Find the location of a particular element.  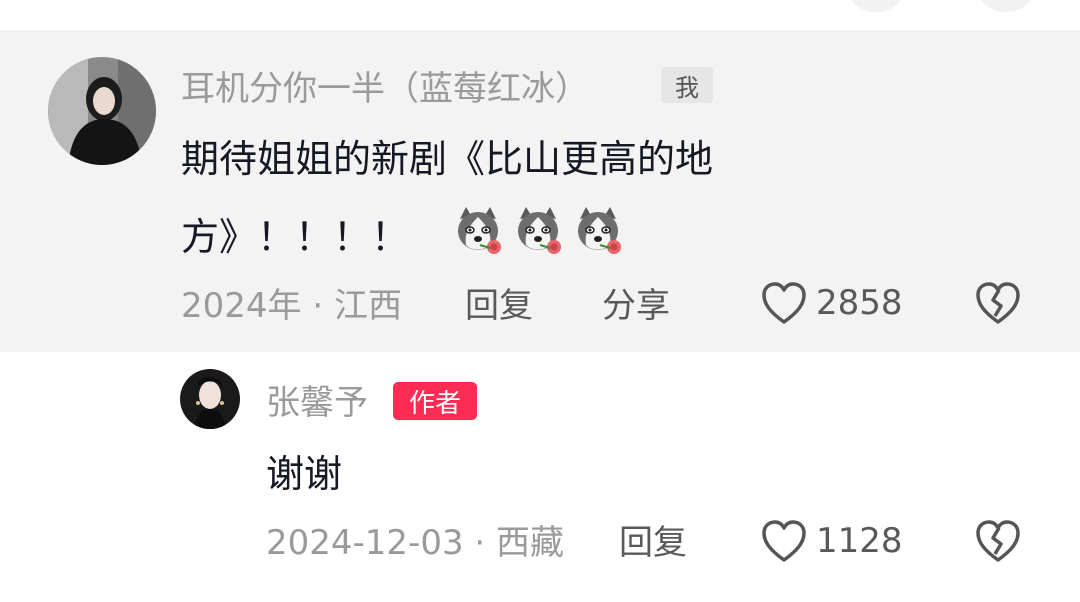

reply-username: 张馨予 is located at coordinates (317, 403).